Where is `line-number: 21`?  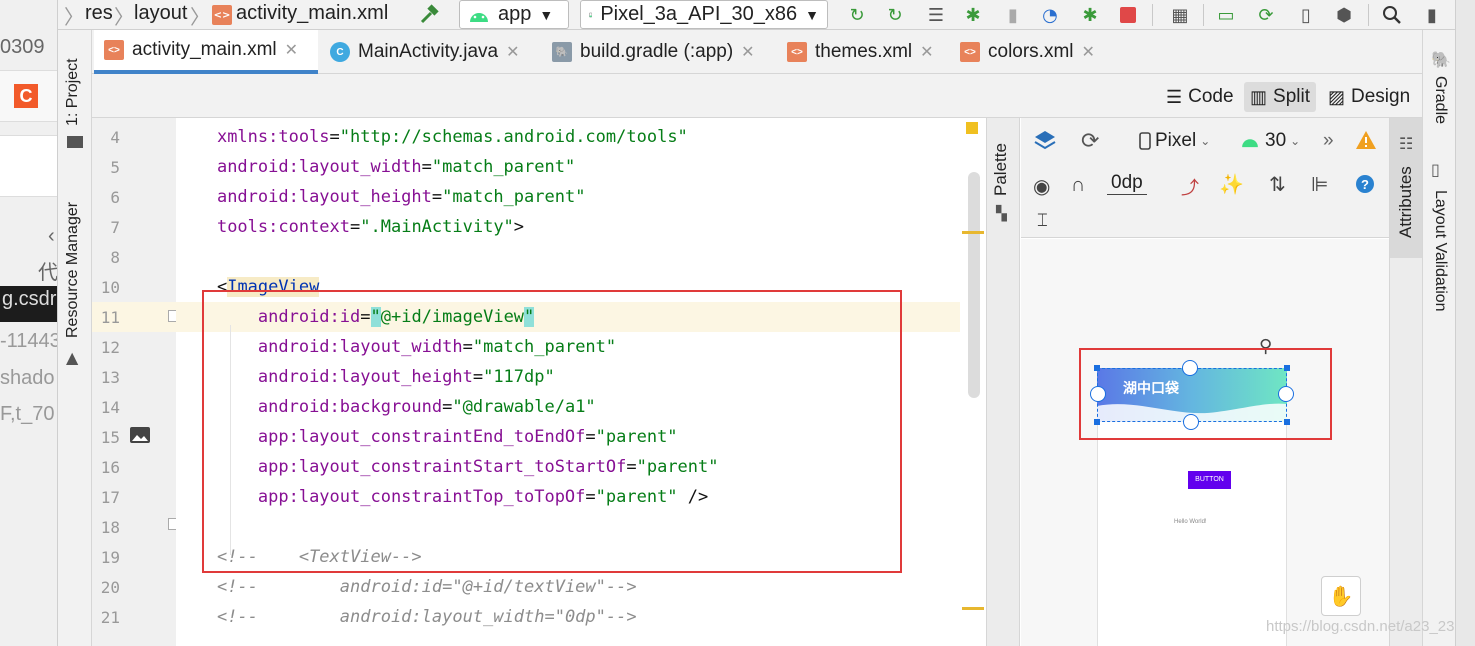
line-number: 21 is located at coordinates (110, 617).